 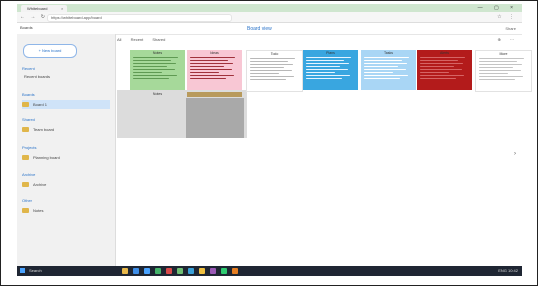 I want to click on page-title: Board view, so click(x=259, y=29).